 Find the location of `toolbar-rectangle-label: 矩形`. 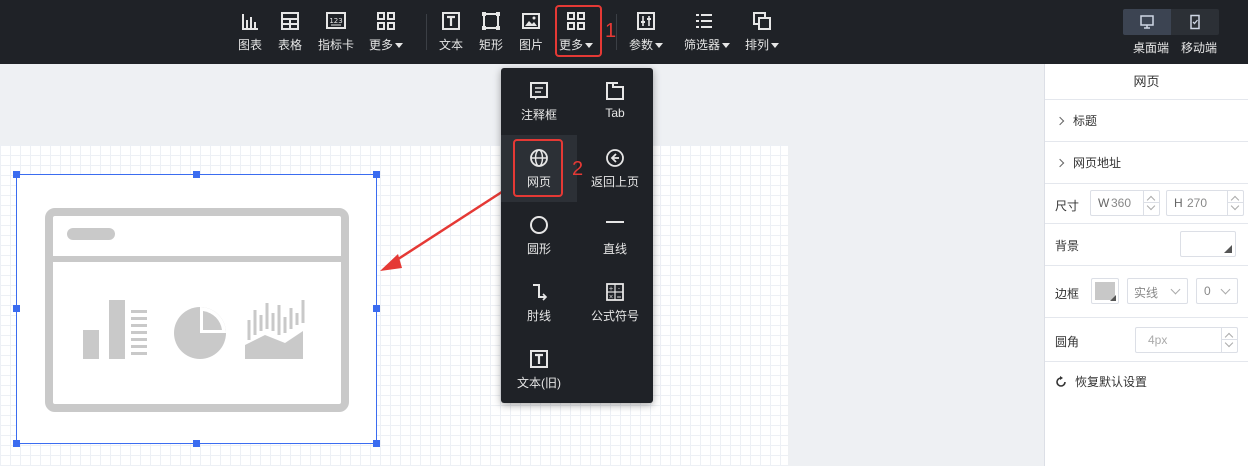

toolbar-rectangle-label: 矩形 is located at coordinates (490, 45).